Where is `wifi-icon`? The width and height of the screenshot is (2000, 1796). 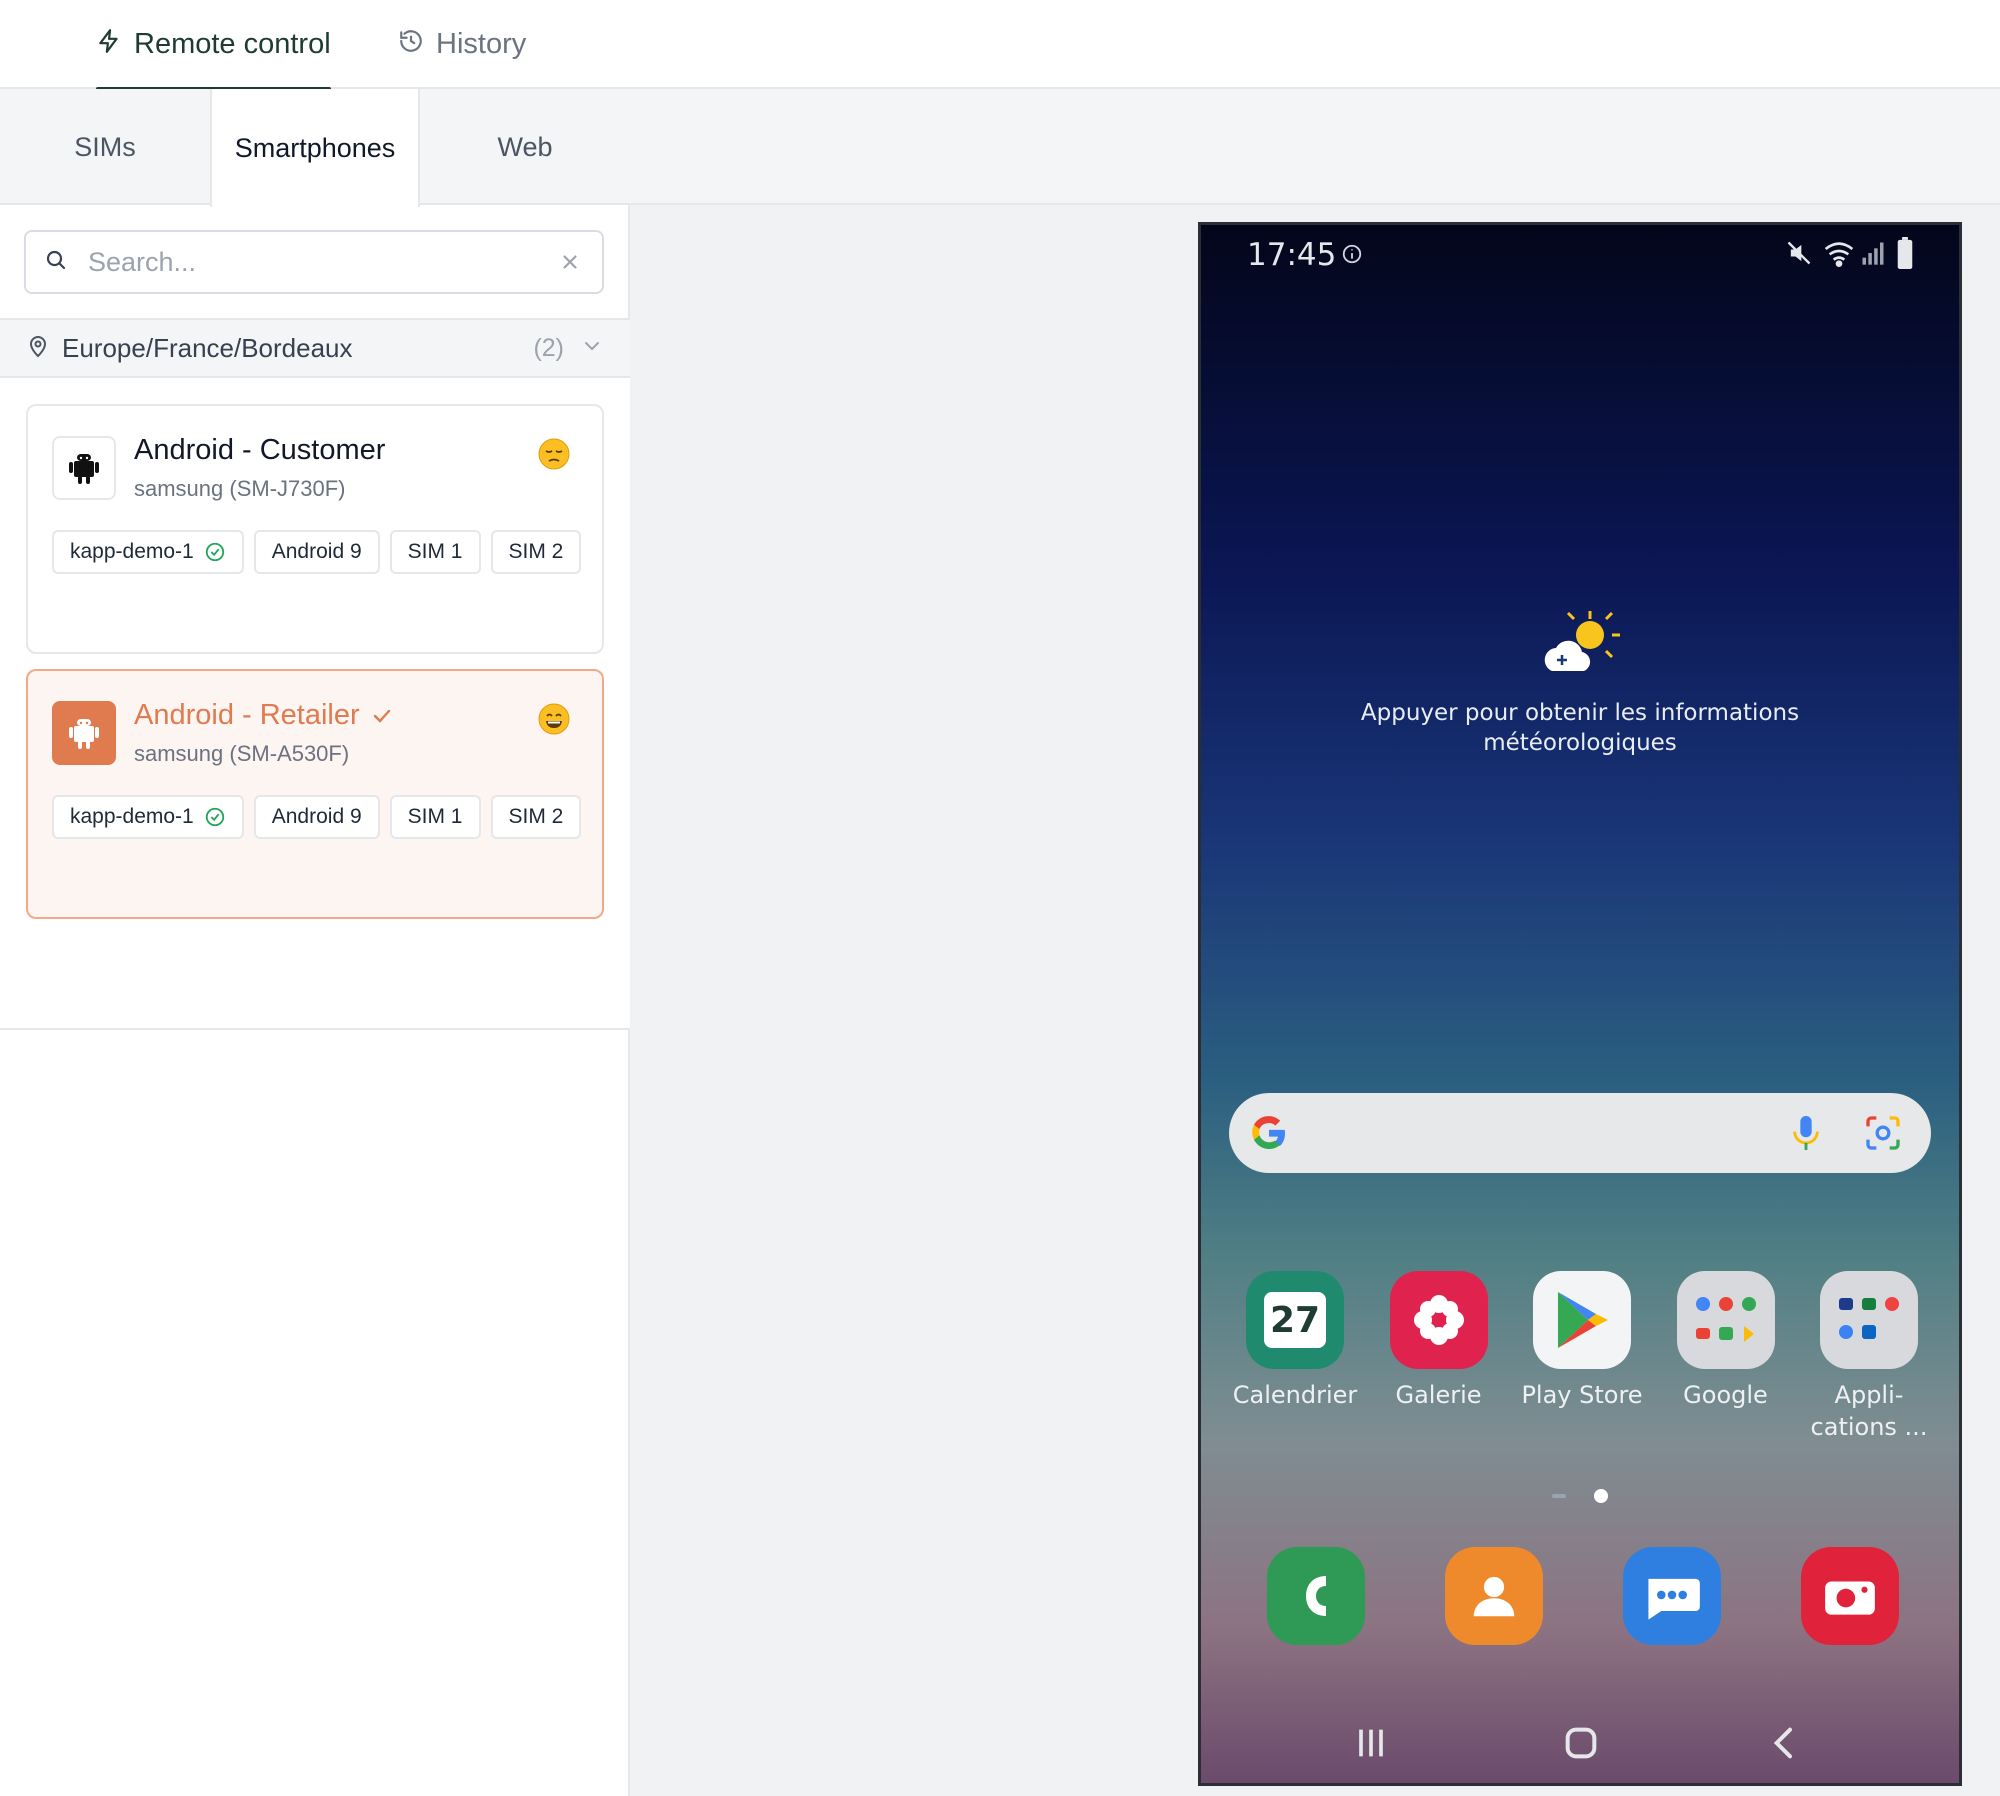 wifi-icon is located at coordinates (1839, 254).